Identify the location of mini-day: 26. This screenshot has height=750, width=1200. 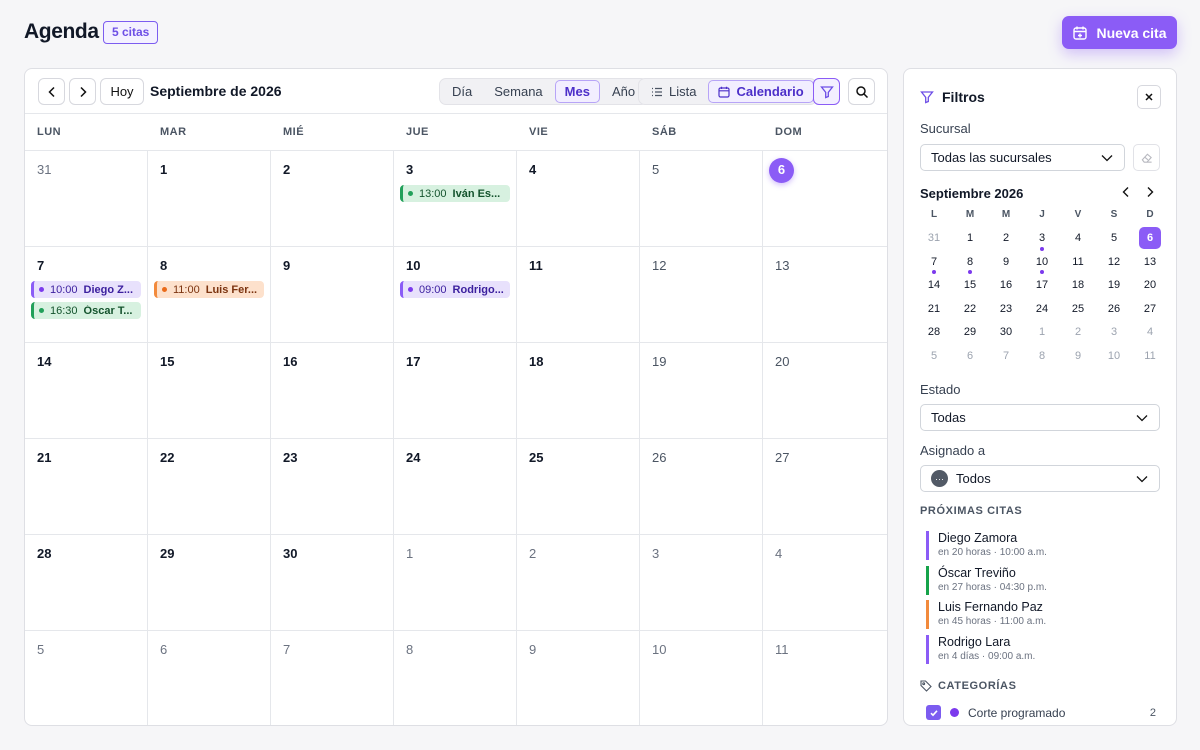
(1114, 310).